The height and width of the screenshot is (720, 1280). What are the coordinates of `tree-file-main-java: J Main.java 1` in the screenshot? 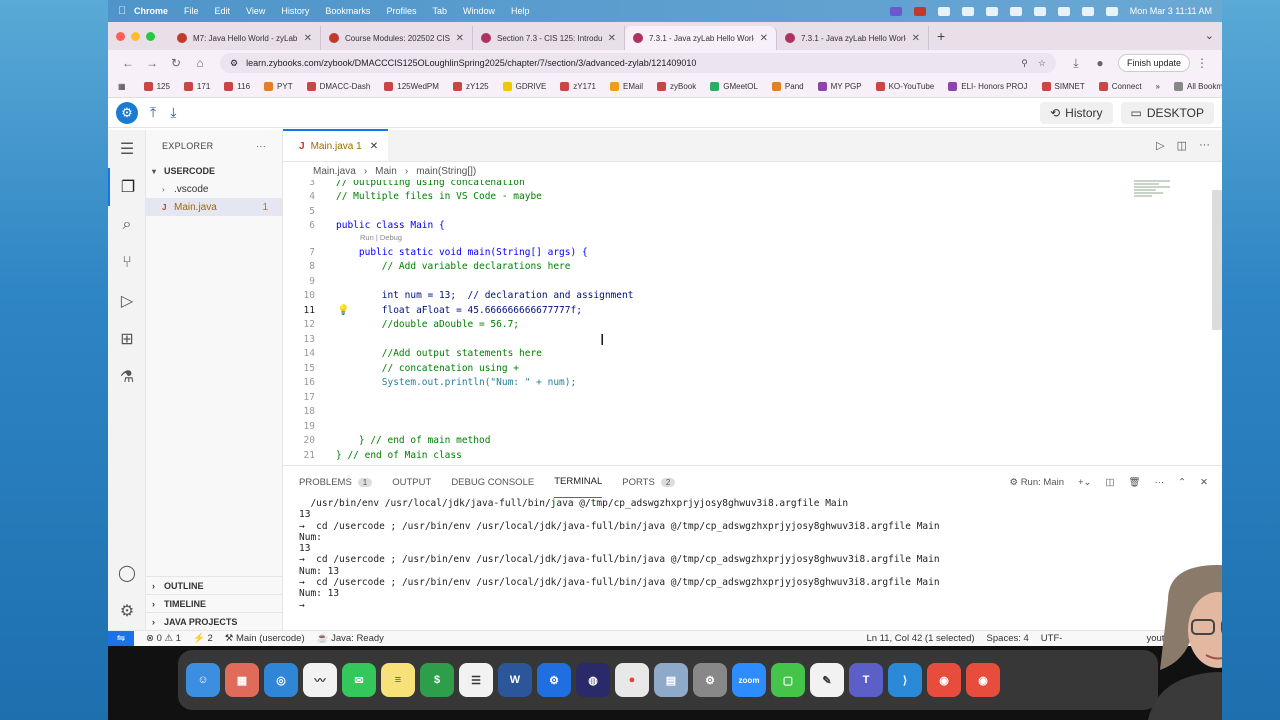 It's located at (214, 207).